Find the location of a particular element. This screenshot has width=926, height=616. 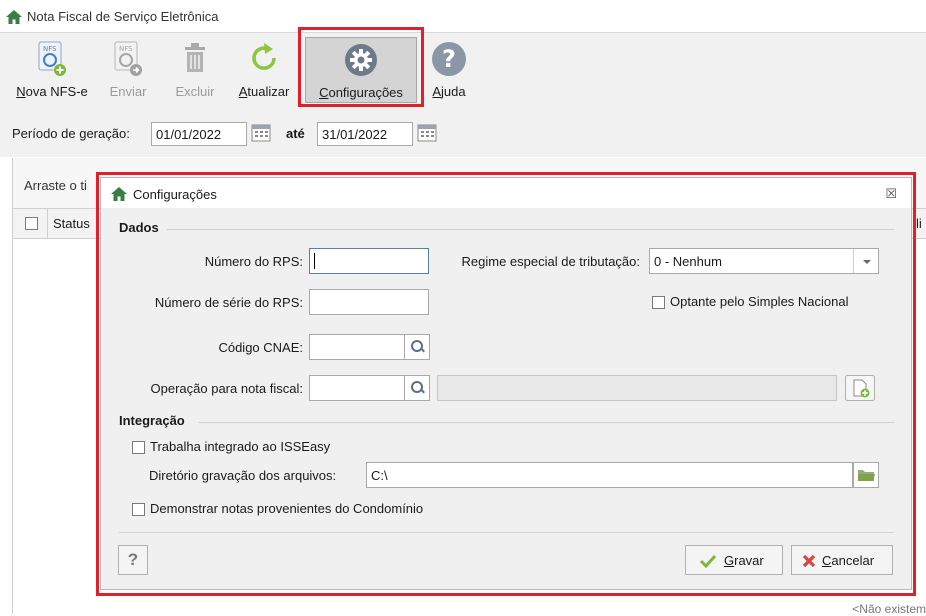

ajuda-button: ? Ajuda is located at coordinates (449, 68).